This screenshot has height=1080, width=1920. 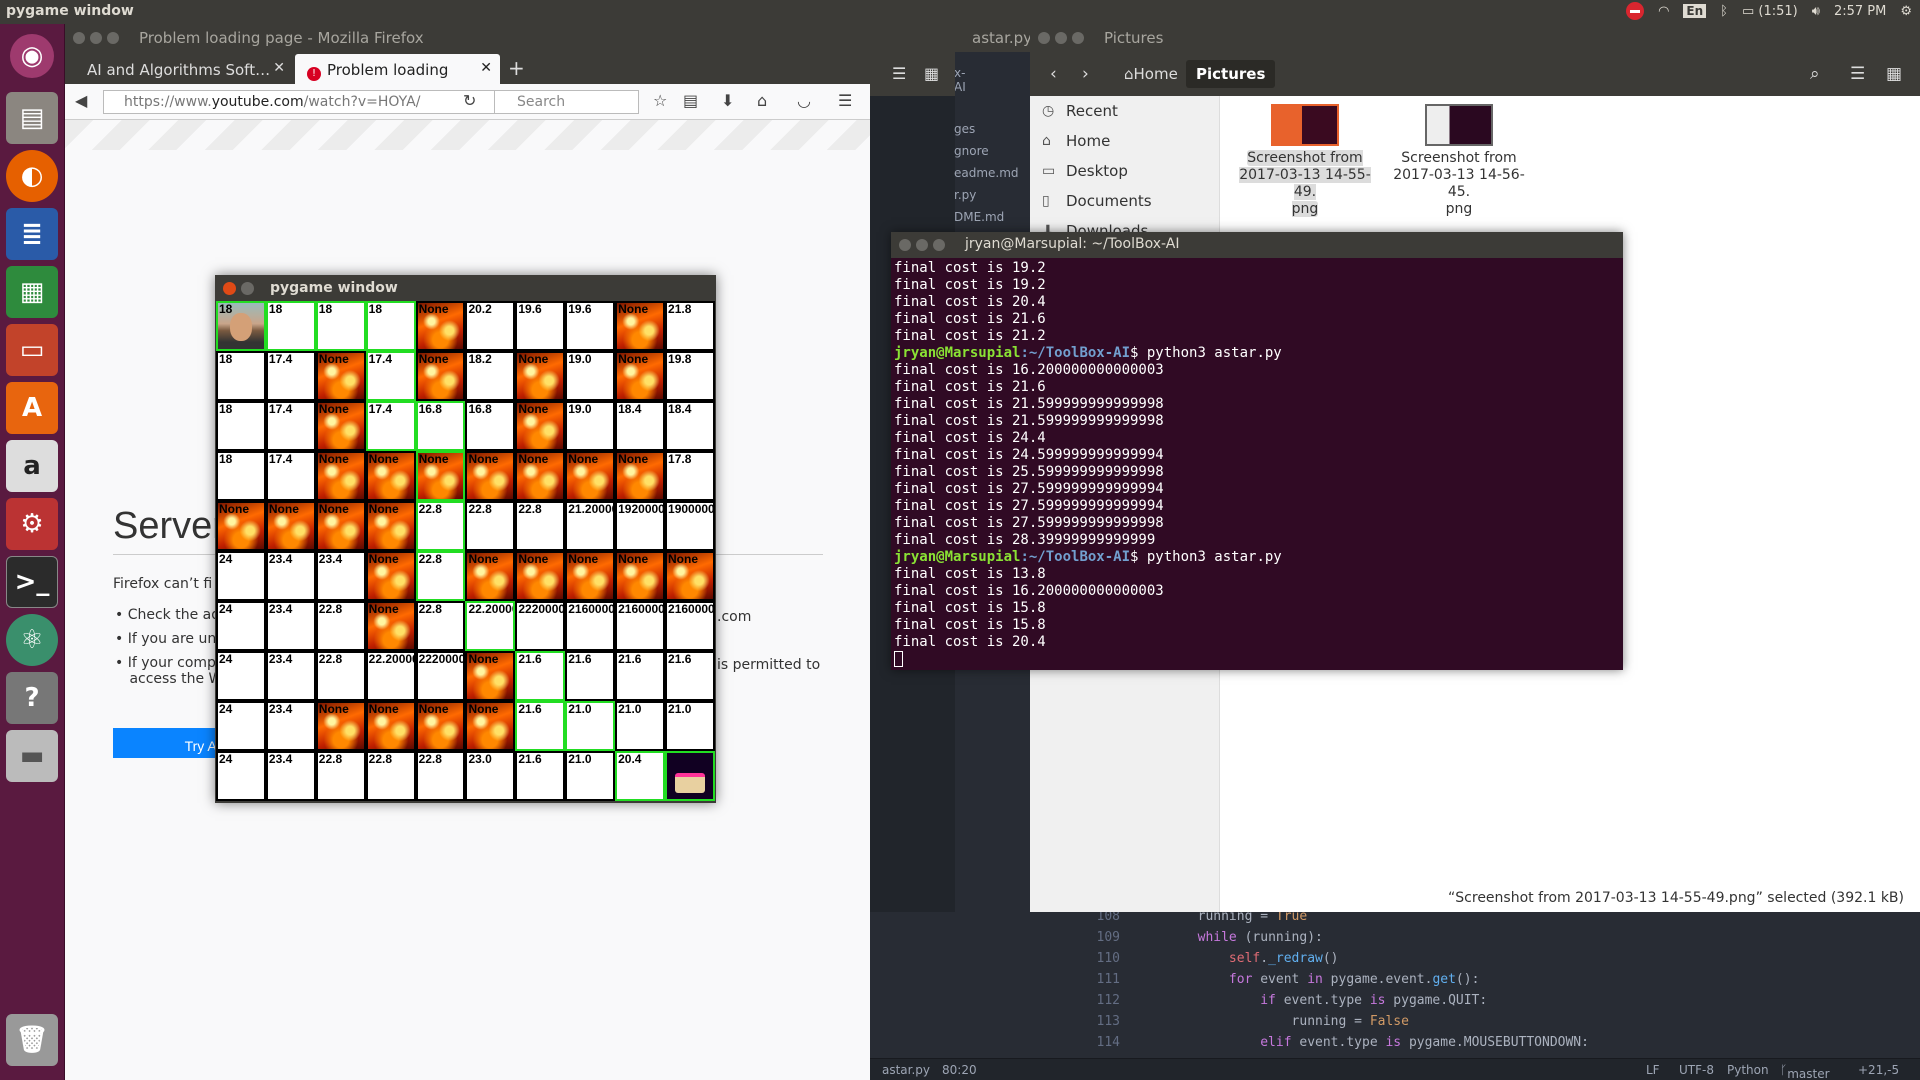 I want to click on search-input: Search, so click(x=566, y=102).